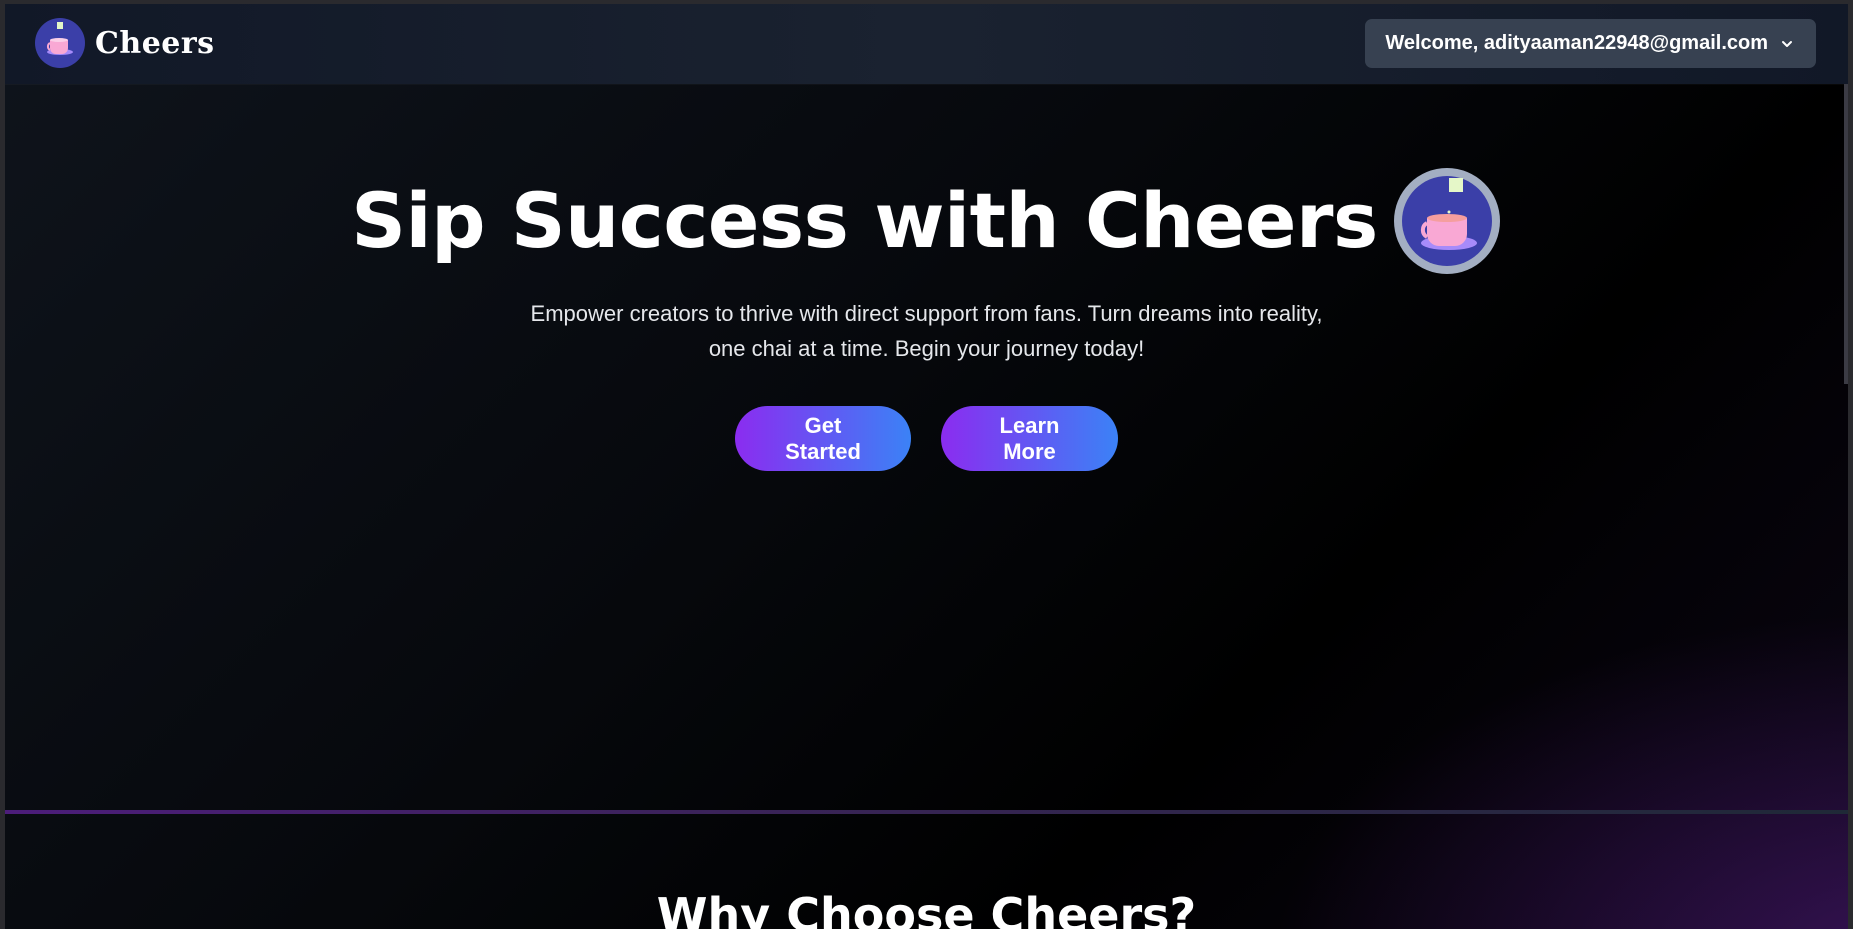 The image size is (1853, 929). I want to click on hero-title: Sip Success with Cheers, so click(864, 220).